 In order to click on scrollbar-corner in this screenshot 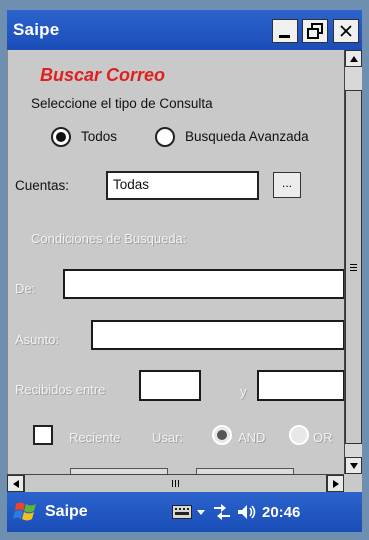, I will do `click(353, 483)`.